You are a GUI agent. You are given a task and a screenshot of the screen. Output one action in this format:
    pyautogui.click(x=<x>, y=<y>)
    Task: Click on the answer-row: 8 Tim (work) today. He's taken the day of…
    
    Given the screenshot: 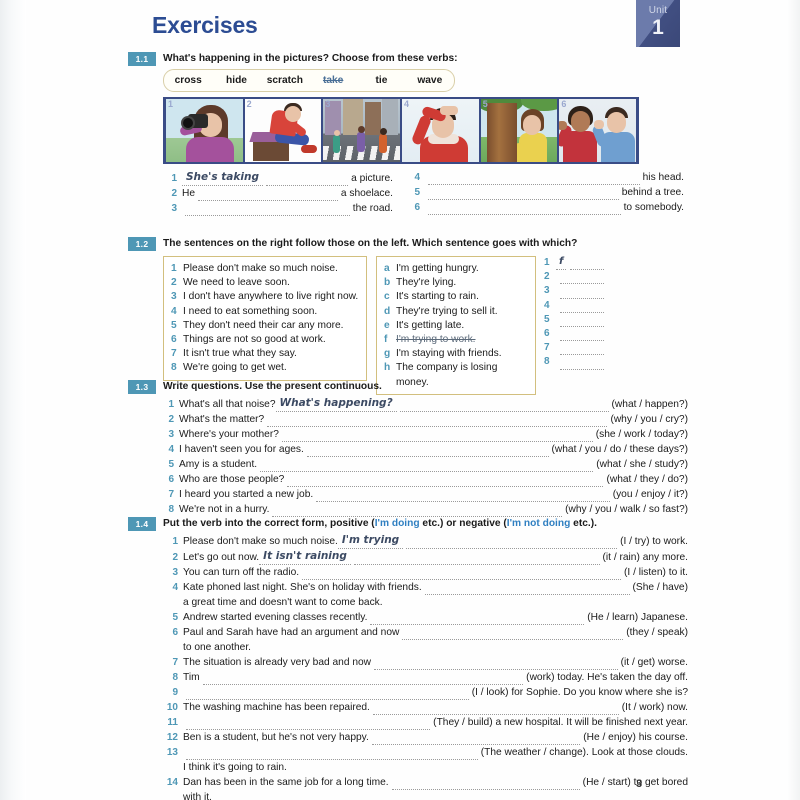 What is the action you would take?
    pyautogui.click(x=424, y=677)
    